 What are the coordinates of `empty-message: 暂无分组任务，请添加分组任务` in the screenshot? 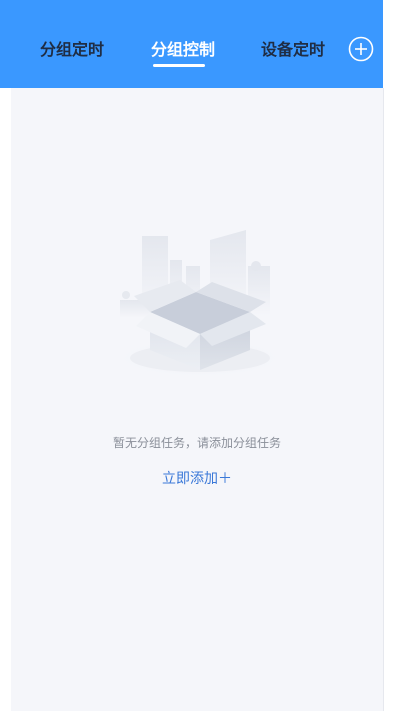 It's located at (196, 443).